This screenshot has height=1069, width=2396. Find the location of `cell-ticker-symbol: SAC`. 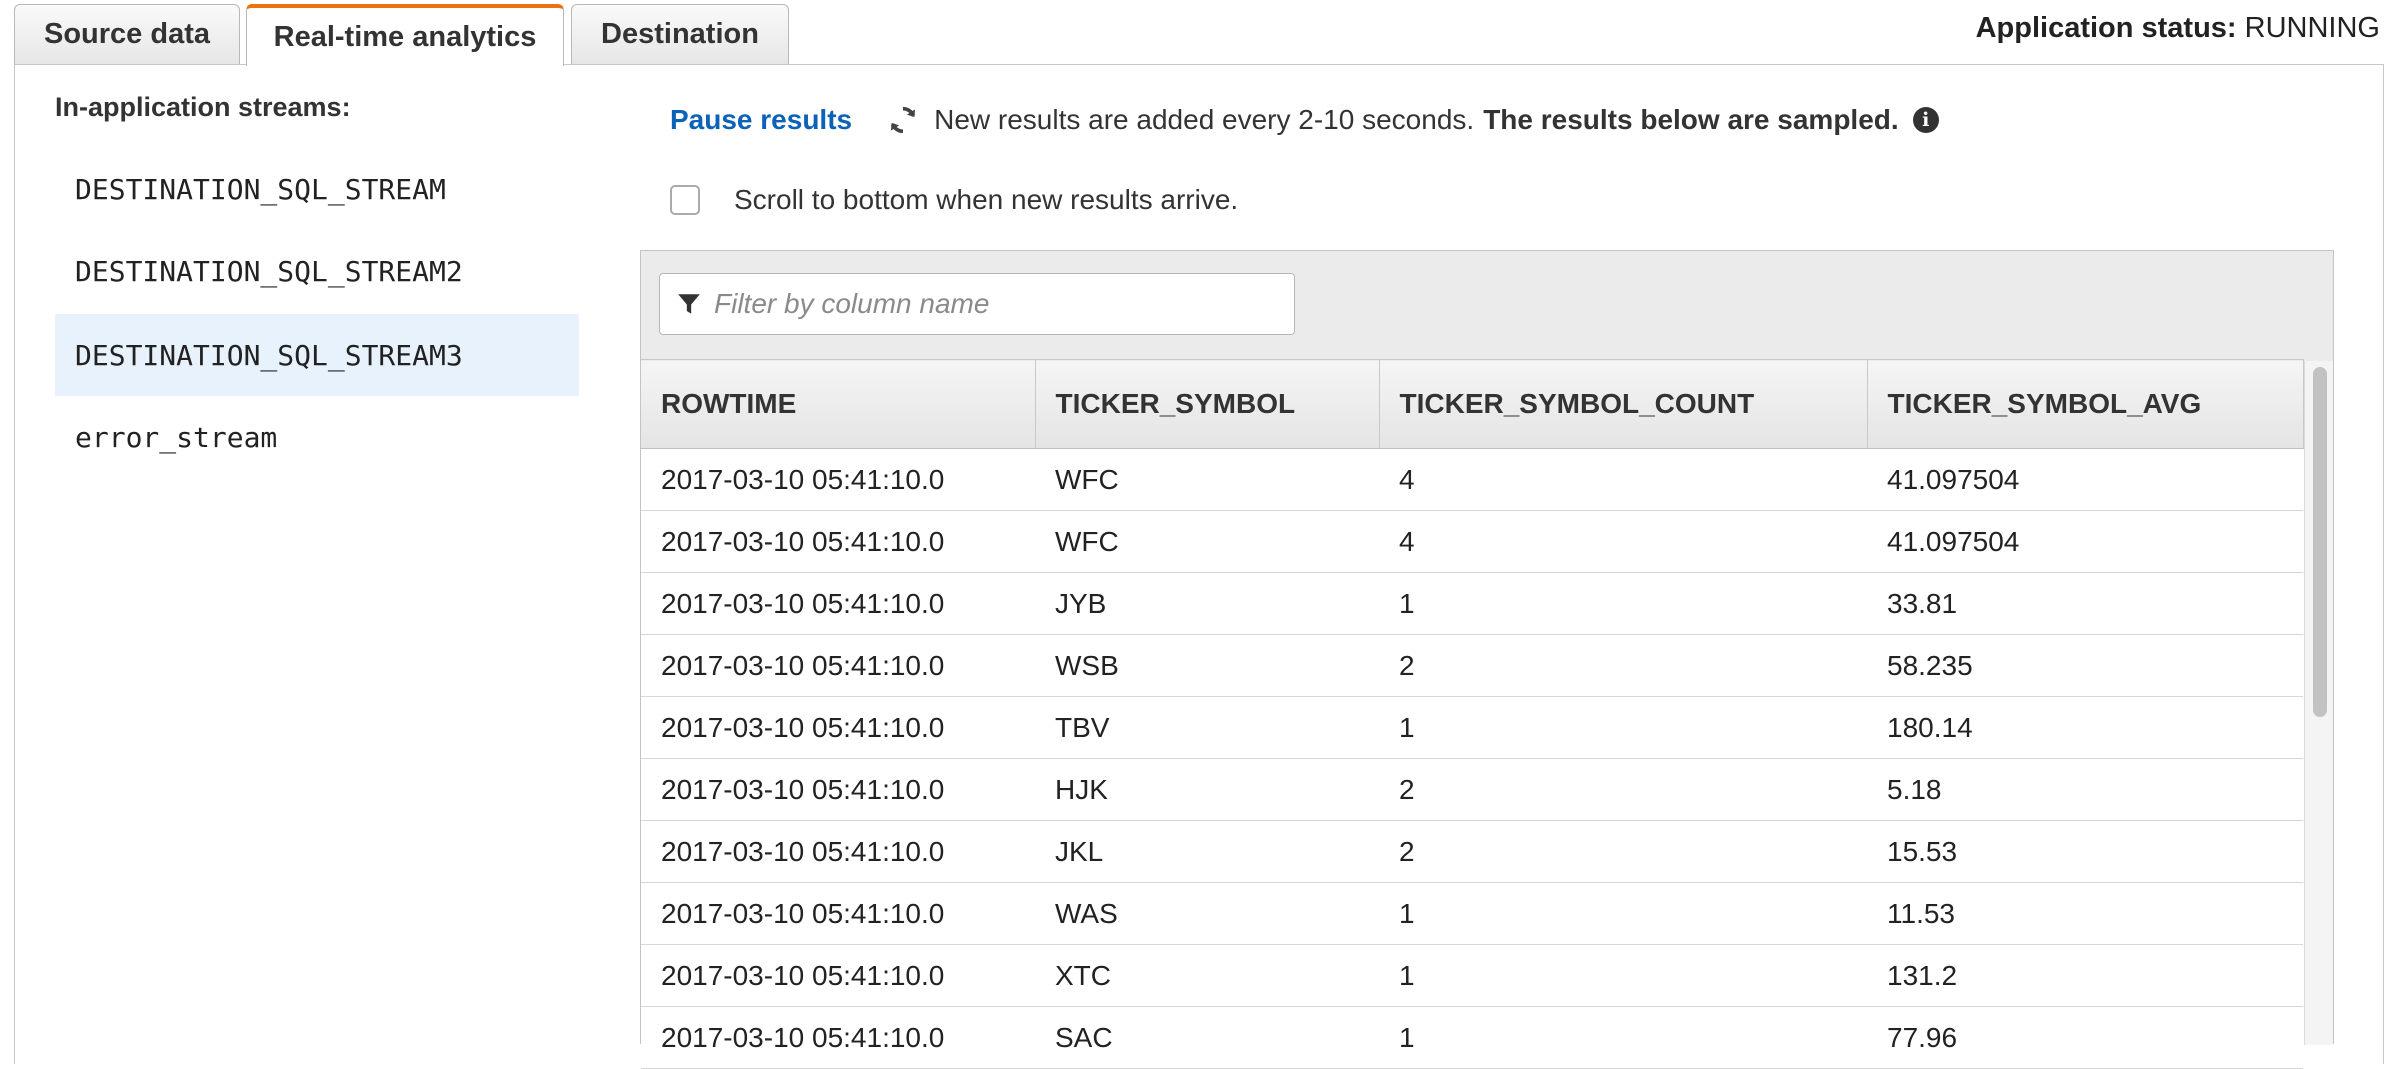

cell-ticker-symbol: SAC is located at coordinates (1207, 1037).